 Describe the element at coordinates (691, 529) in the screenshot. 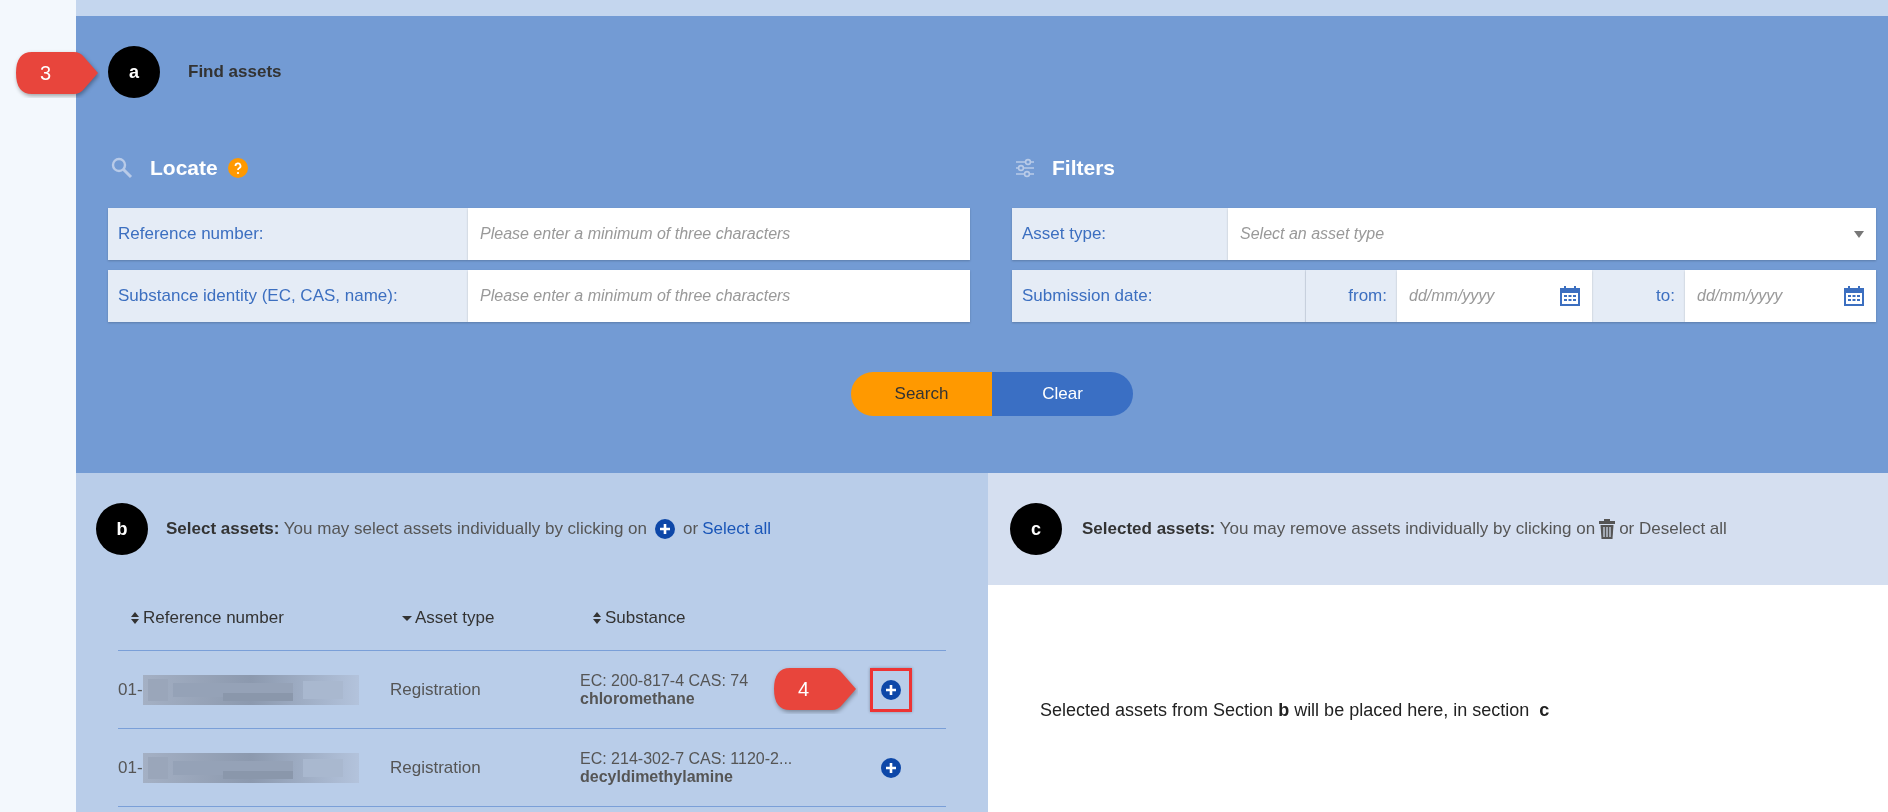

I see `instruction-text: or` at that location.